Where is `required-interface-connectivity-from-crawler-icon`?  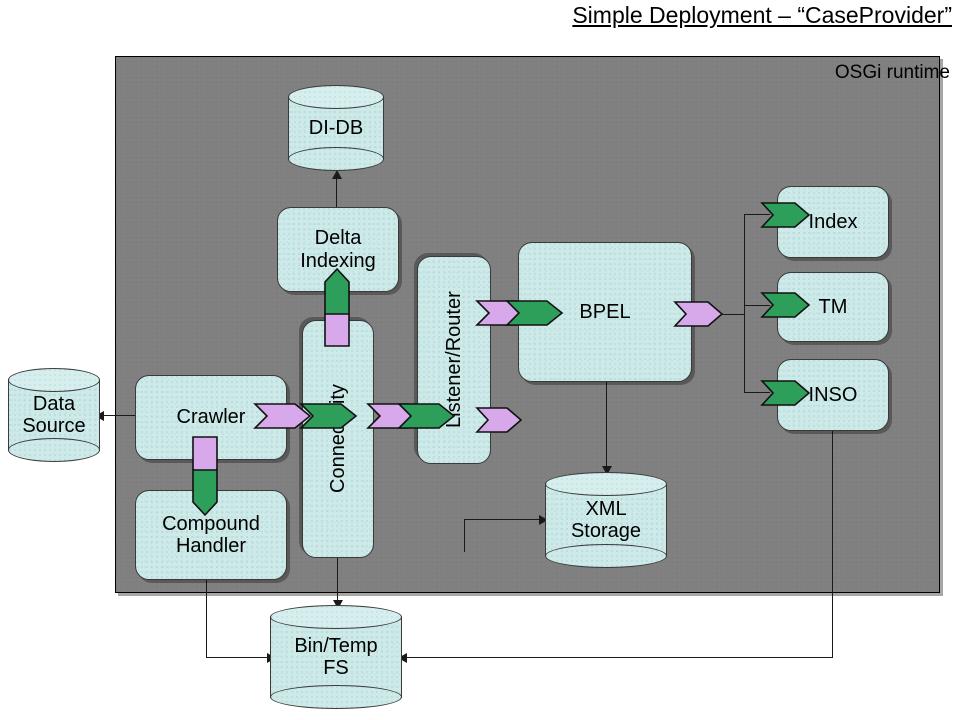
required-interface-connectivity-from-crawler-icon is located at coordinates (328, 416).